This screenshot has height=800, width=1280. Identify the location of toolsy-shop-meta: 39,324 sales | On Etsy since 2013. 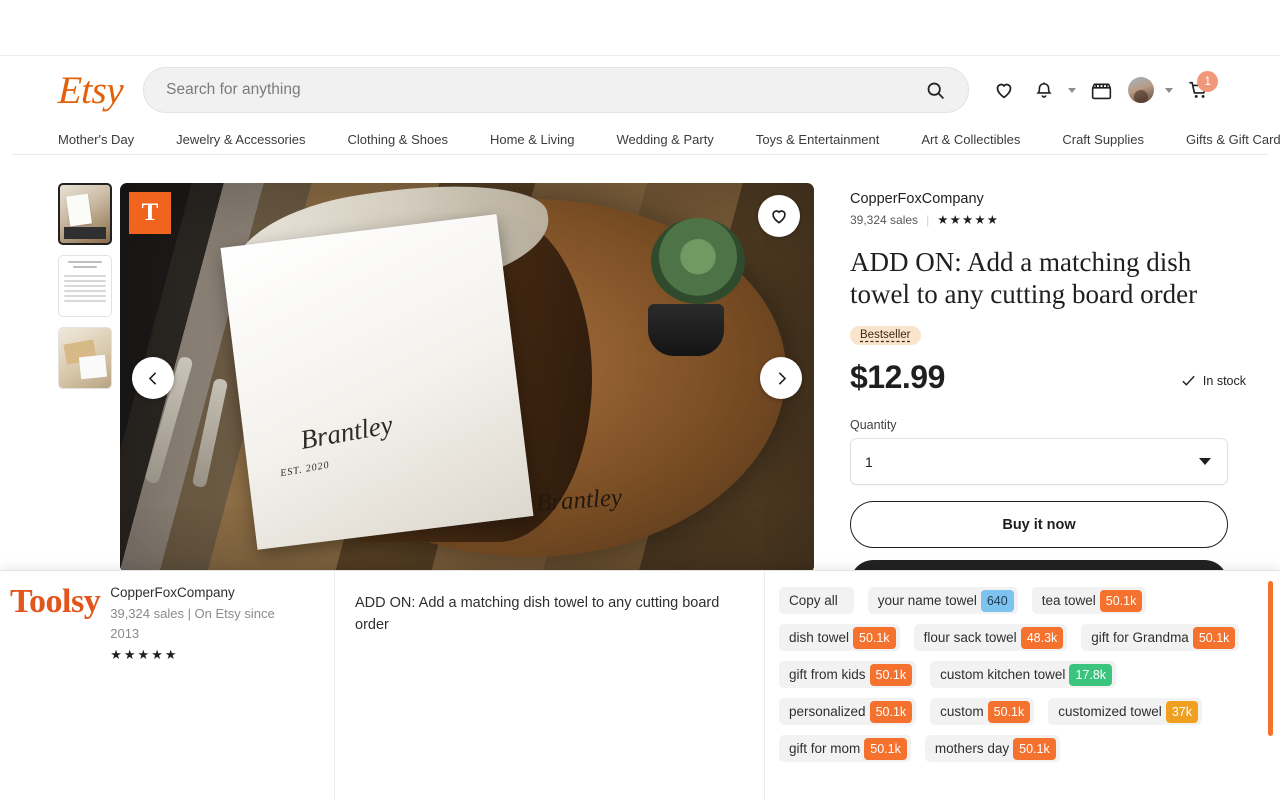
(192, 623).